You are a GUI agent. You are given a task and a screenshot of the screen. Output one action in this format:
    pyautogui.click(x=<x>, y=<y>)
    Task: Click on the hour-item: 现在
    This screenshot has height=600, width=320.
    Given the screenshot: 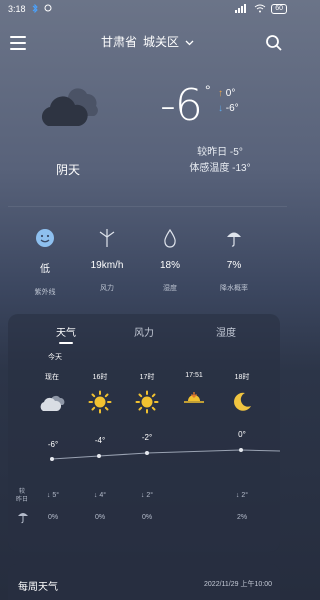 What is the action you would take?
    pyautogui.click(x=52, y=393)
    